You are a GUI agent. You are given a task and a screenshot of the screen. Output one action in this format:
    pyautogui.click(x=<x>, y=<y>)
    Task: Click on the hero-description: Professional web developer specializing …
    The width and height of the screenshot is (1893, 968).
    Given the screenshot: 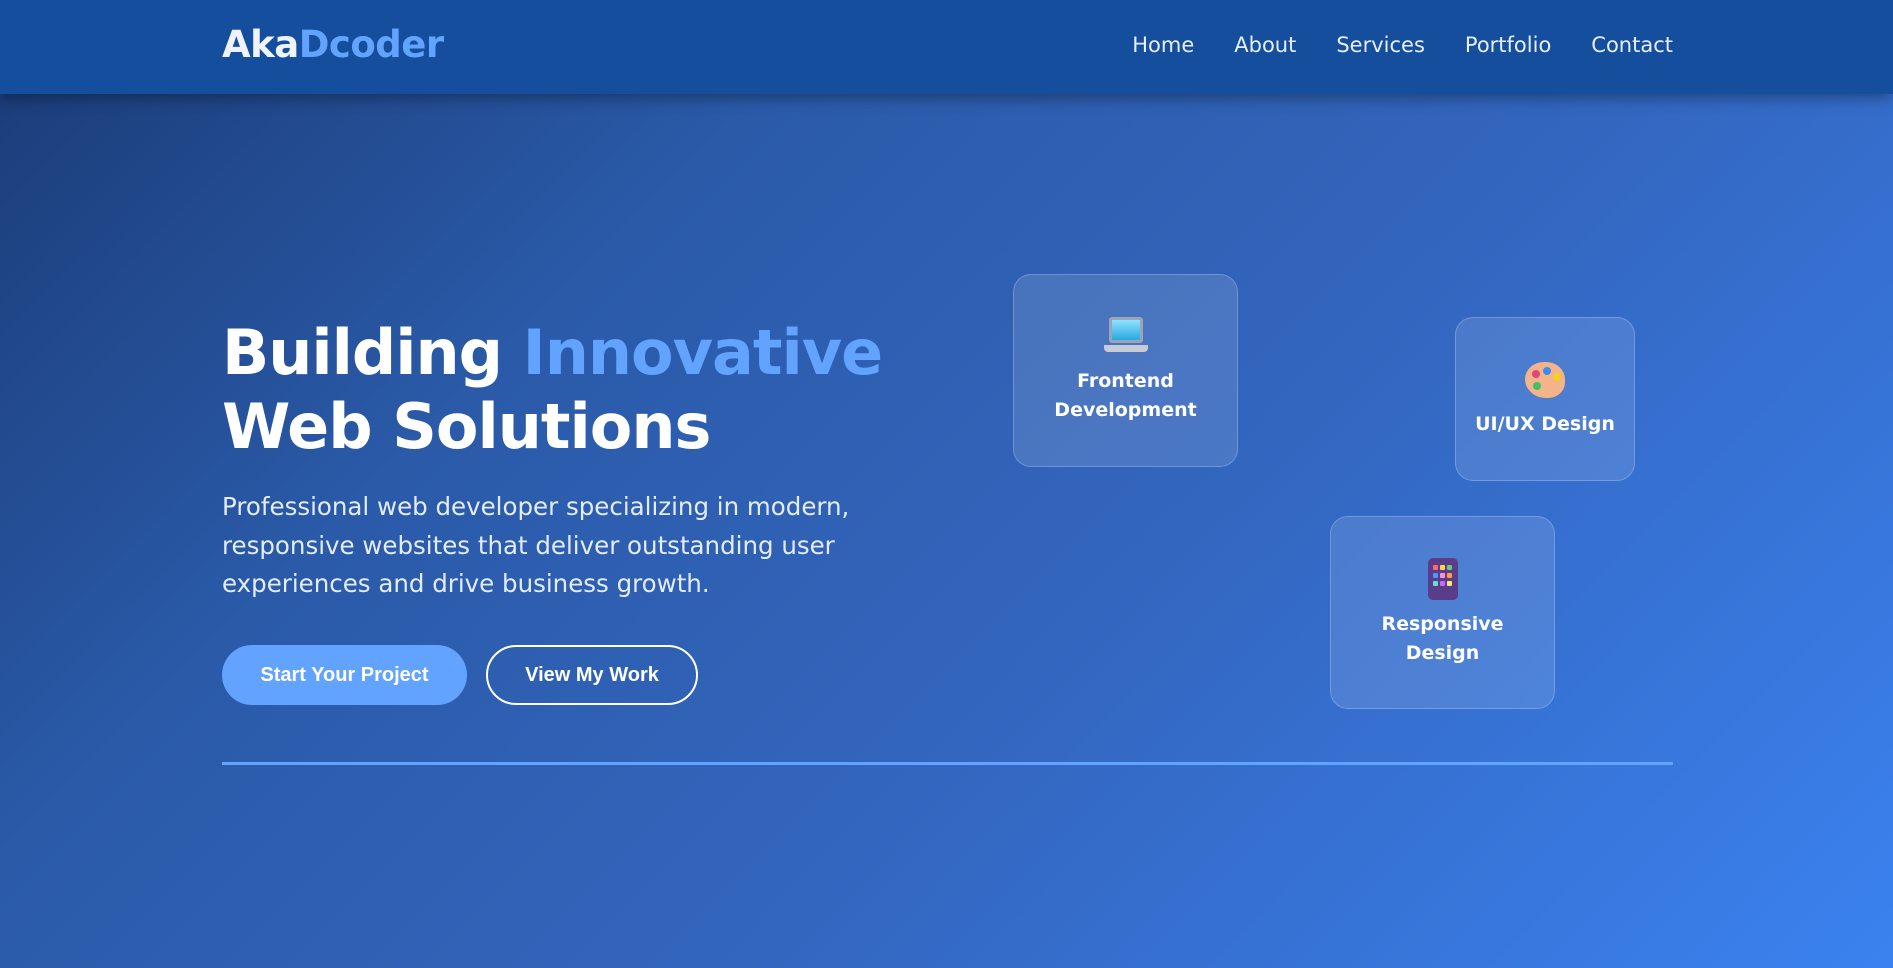 What is the action you would take?
    pyautogui.click(x=536, y=545)
    